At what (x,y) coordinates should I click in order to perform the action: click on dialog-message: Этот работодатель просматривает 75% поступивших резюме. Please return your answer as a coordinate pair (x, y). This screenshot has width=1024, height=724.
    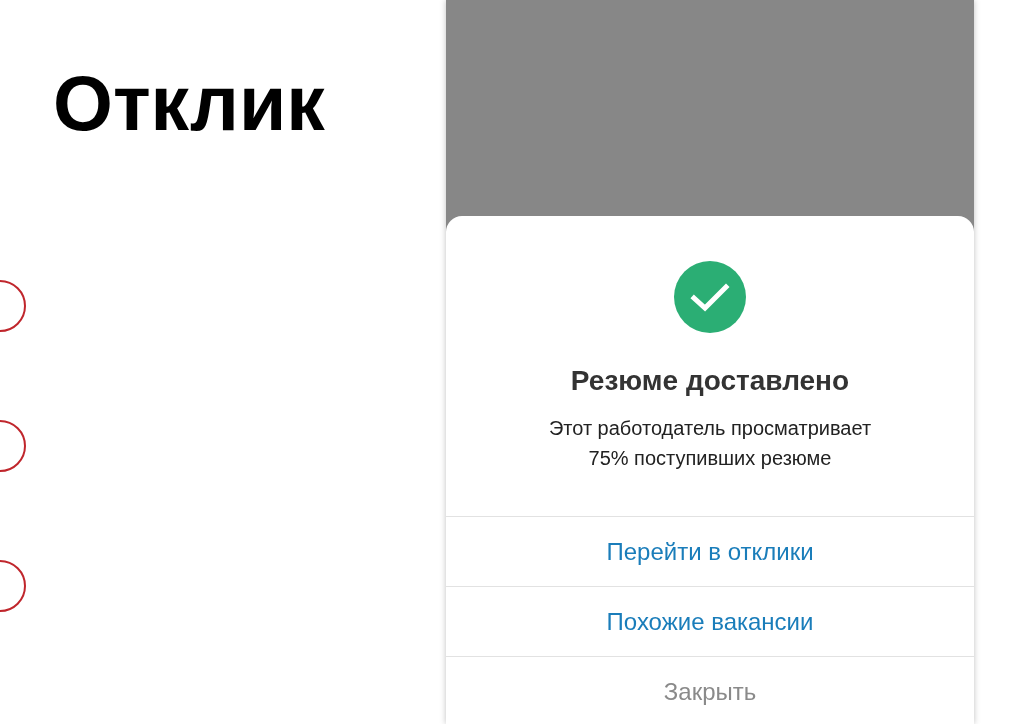
    Looking at the image, I should click on (710, 443).